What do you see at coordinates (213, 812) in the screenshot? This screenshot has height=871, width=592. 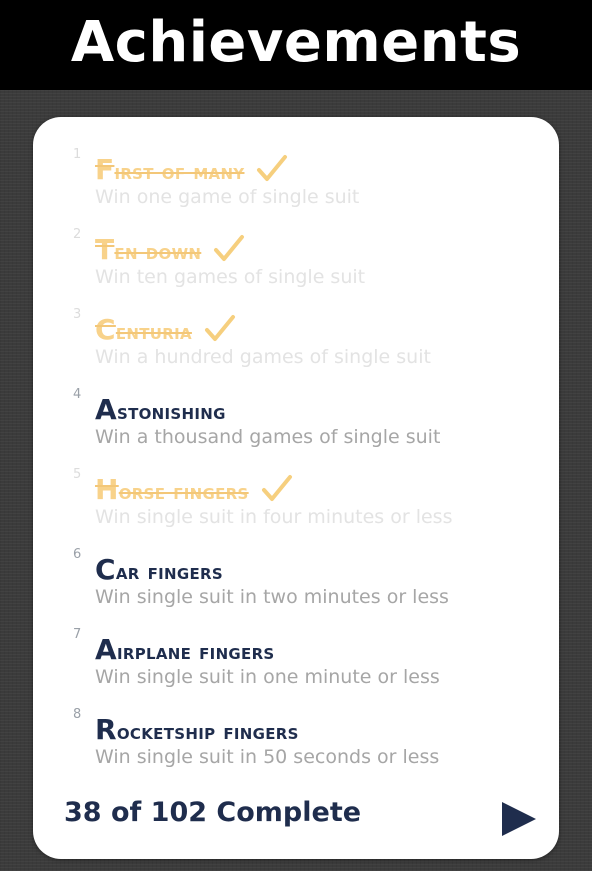 I see `progress-summary: 38 of 102 Complete` at bounding box center [213, 812].